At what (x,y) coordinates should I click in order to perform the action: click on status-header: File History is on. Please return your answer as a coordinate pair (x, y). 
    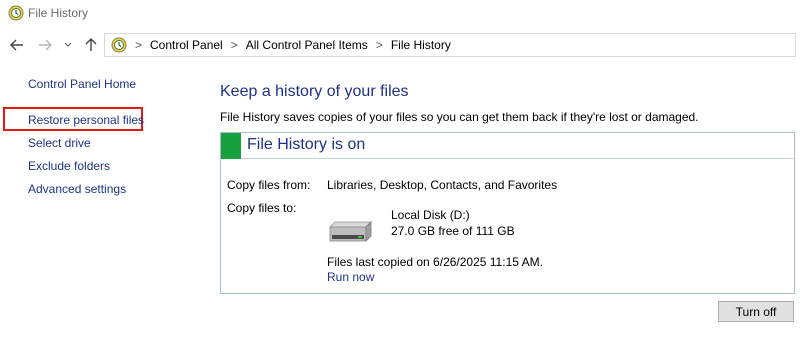
    Looking at the image, I should click on (507, 146).